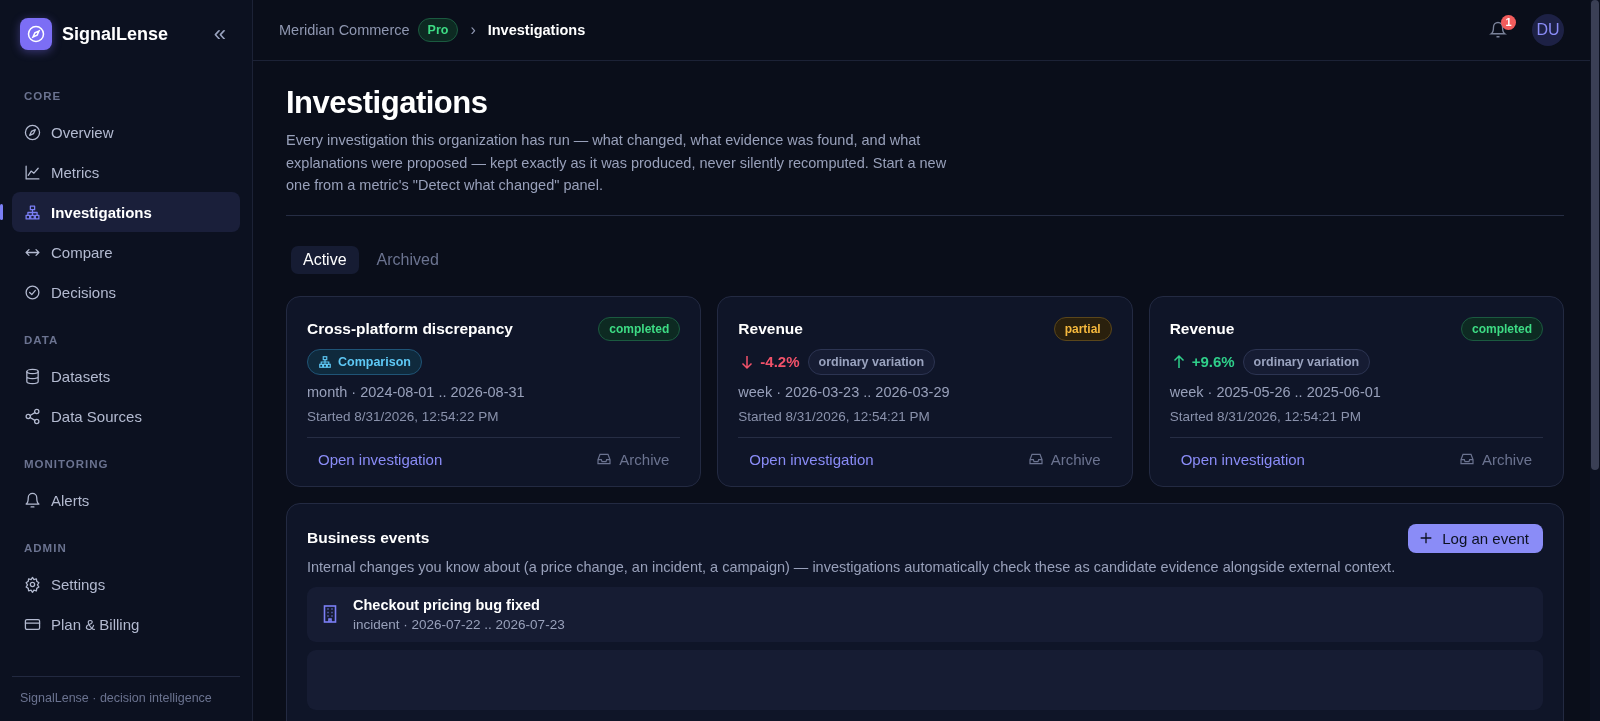 This screenshot has width=1600, height=721. I want to click on breadcrumb-current: Investigations, so click(536, 30).